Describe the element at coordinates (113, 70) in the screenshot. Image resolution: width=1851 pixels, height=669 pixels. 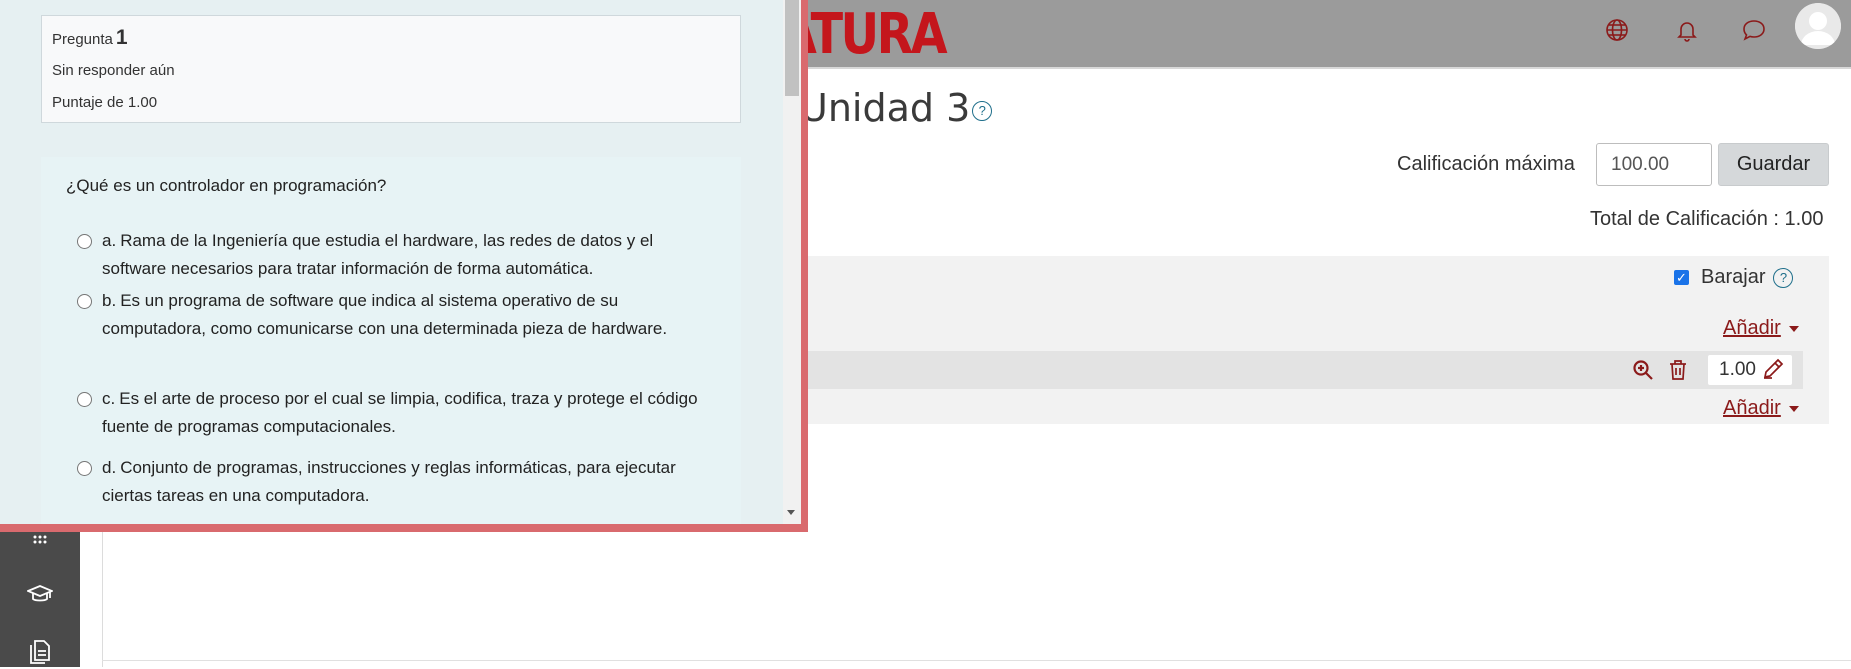
I see `question-state: Sin responder aún` at that location.